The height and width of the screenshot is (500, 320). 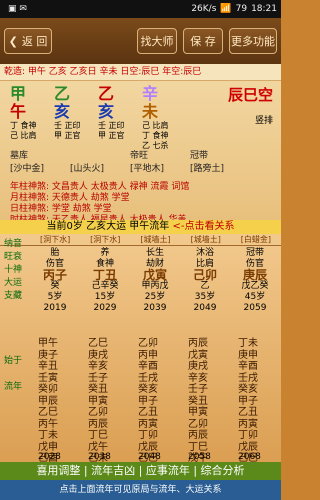 What do you see at coordinates (32, 118) in the screenshot?
I see `pillar-0: 甲午丁 食神己 比肩` at bounding box center [32, 118].